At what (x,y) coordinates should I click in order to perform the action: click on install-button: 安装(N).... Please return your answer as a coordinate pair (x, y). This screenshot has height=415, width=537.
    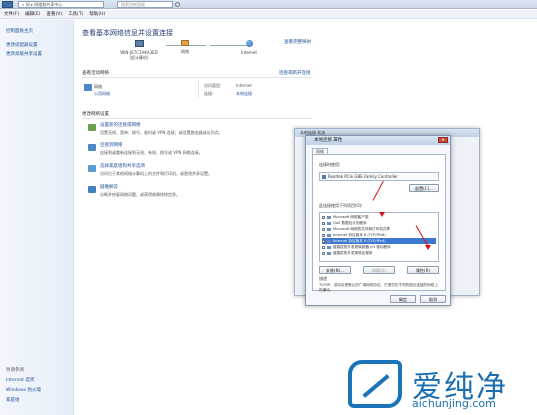
    Looking at the image, I should click on (335, 270).